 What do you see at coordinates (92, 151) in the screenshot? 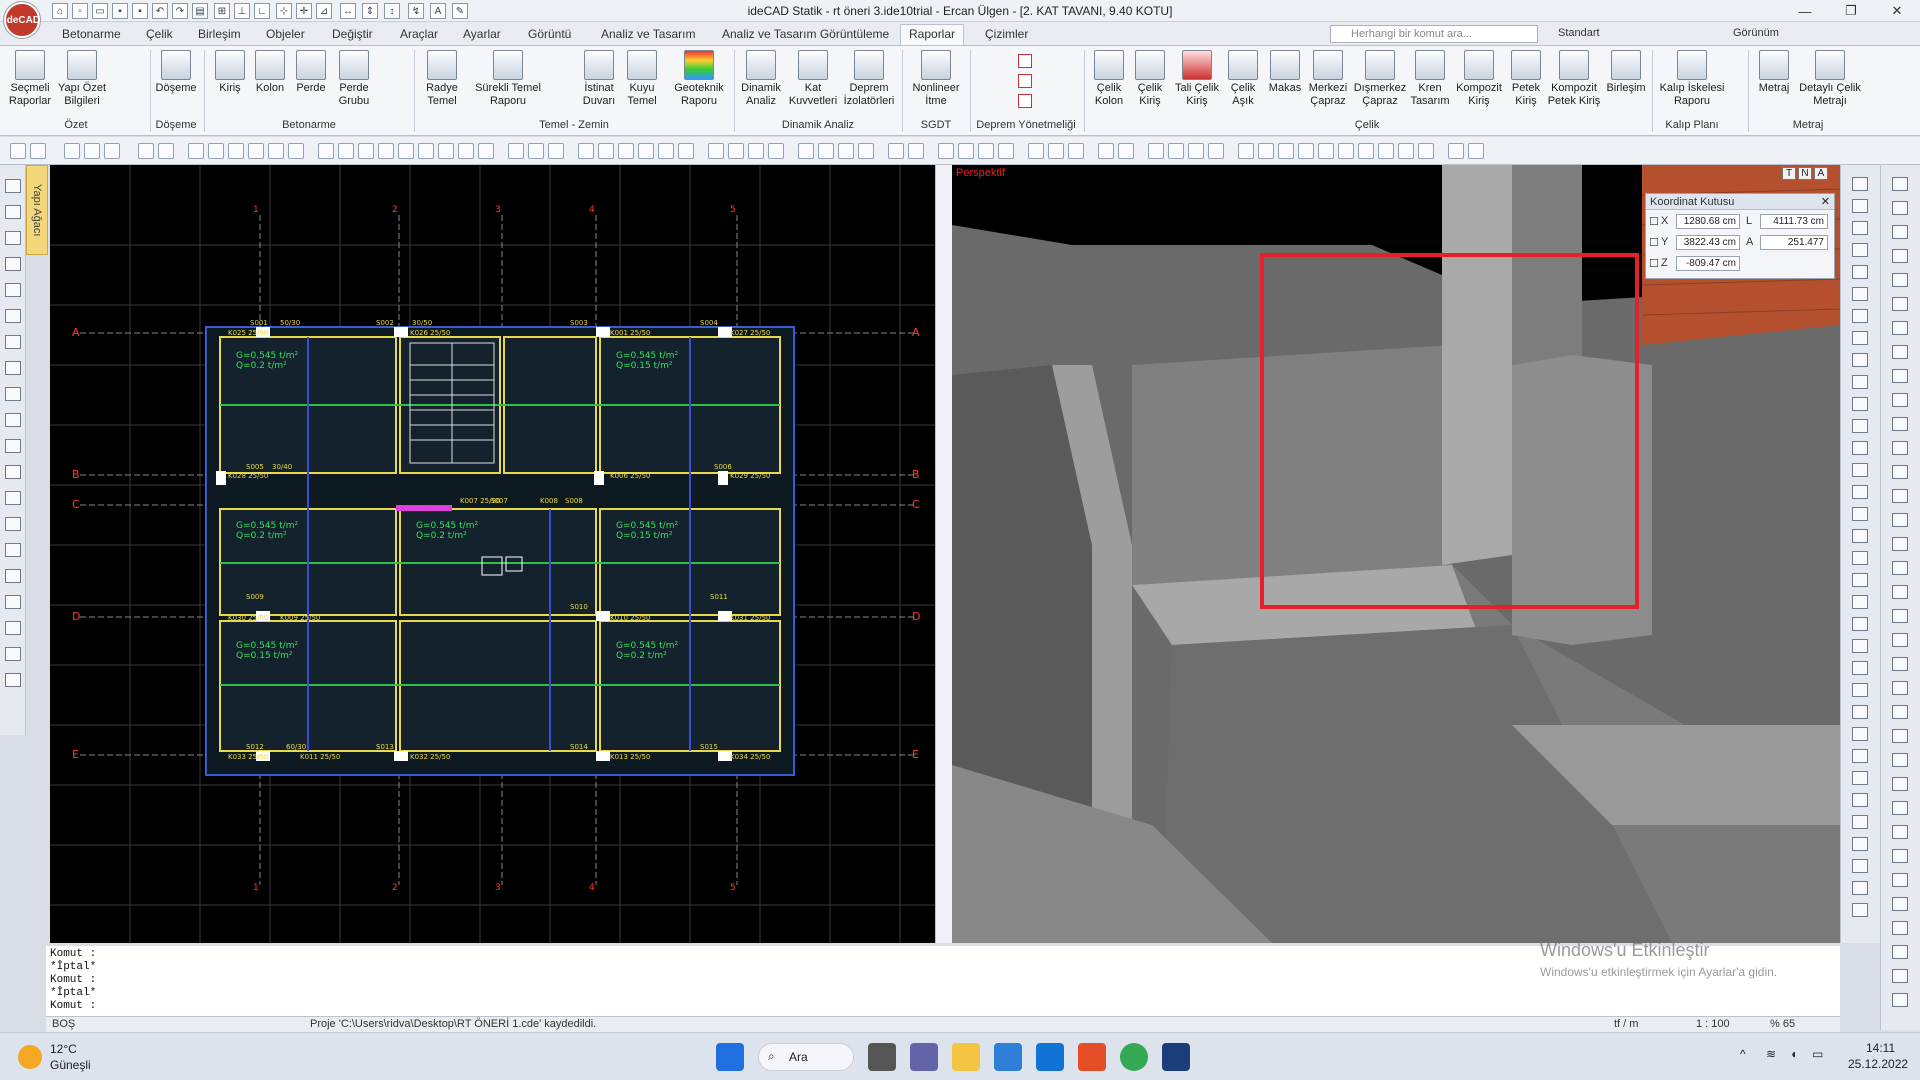
I see `pick-icon` at bounding box center [92, 151].